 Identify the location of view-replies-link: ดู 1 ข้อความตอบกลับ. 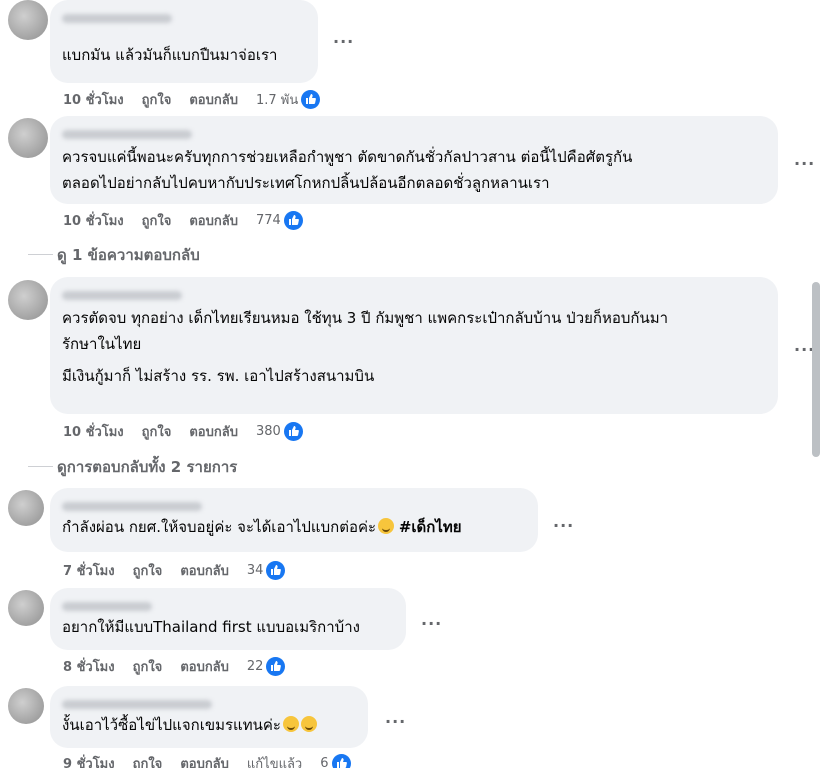
(128, 255).